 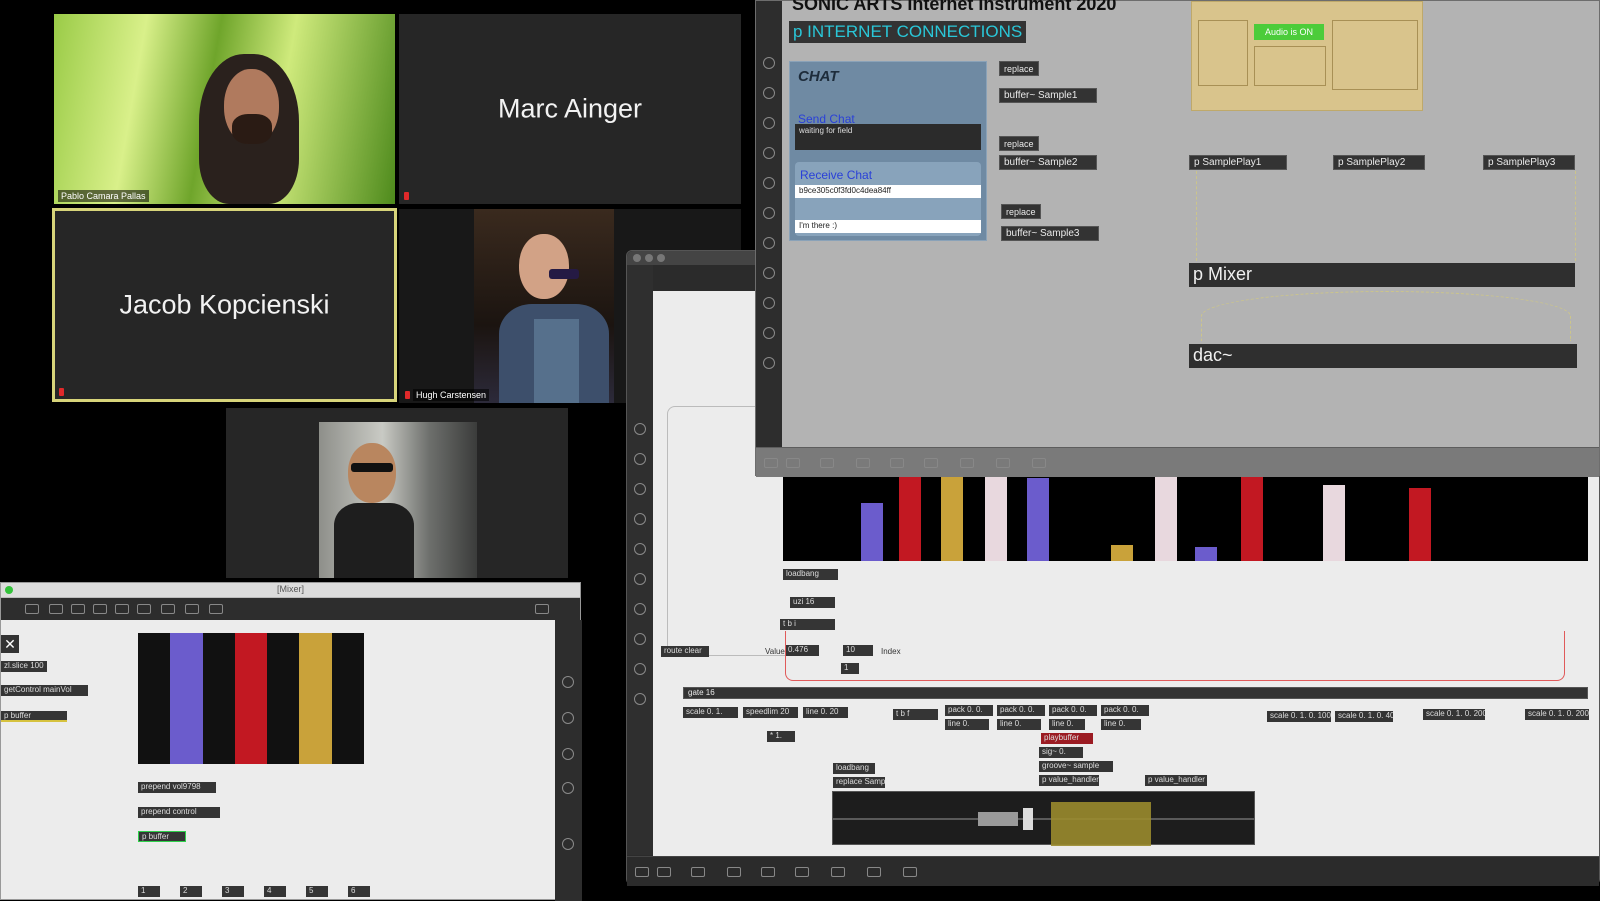 I want to click on patch-object: zl.slice 100, so click(x=24, y=666).